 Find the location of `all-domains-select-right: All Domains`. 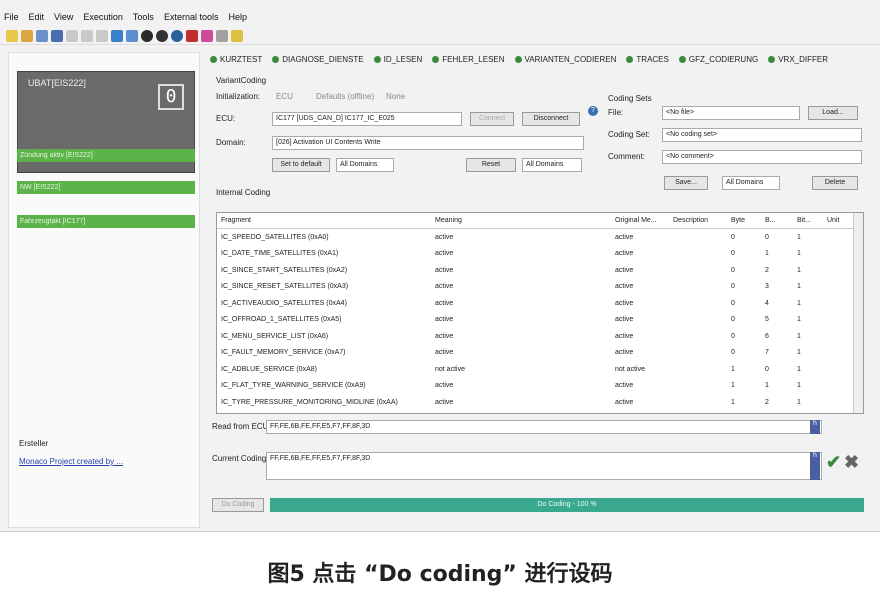

all-domains-select-right: All Domains is located at coordinates (751, 183).